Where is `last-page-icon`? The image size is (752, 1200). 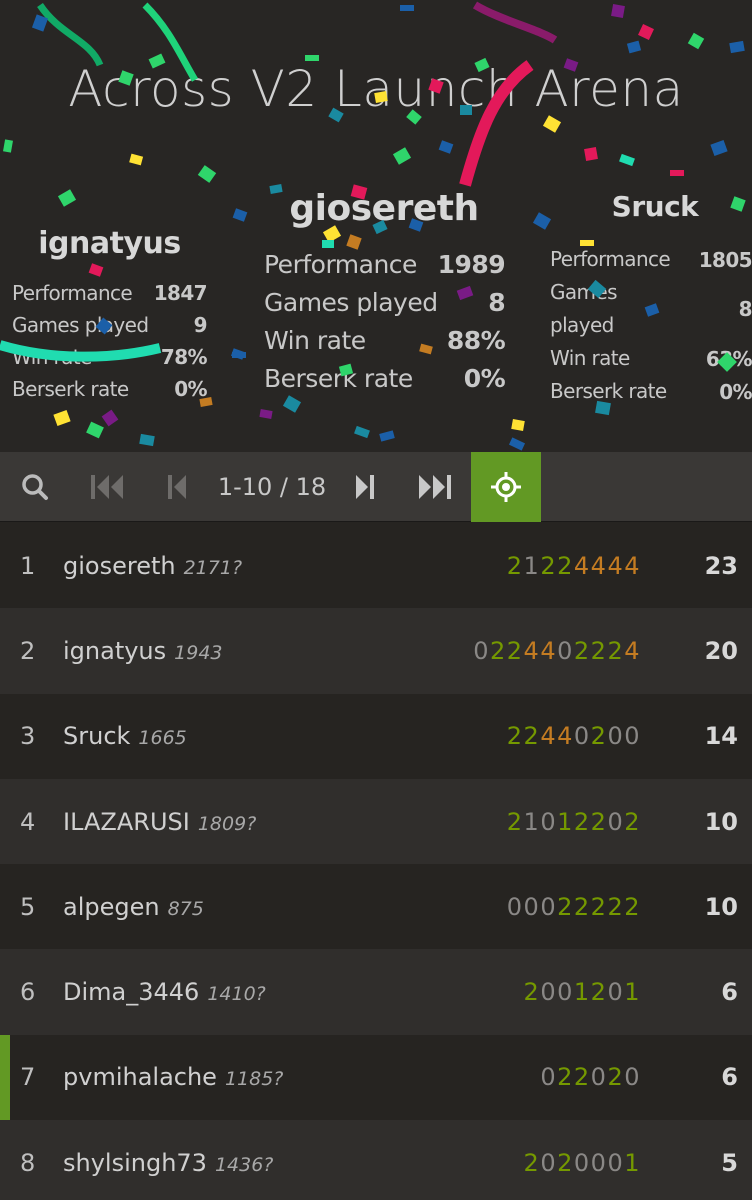
last-page-icon is located at coordinates (435, 487).